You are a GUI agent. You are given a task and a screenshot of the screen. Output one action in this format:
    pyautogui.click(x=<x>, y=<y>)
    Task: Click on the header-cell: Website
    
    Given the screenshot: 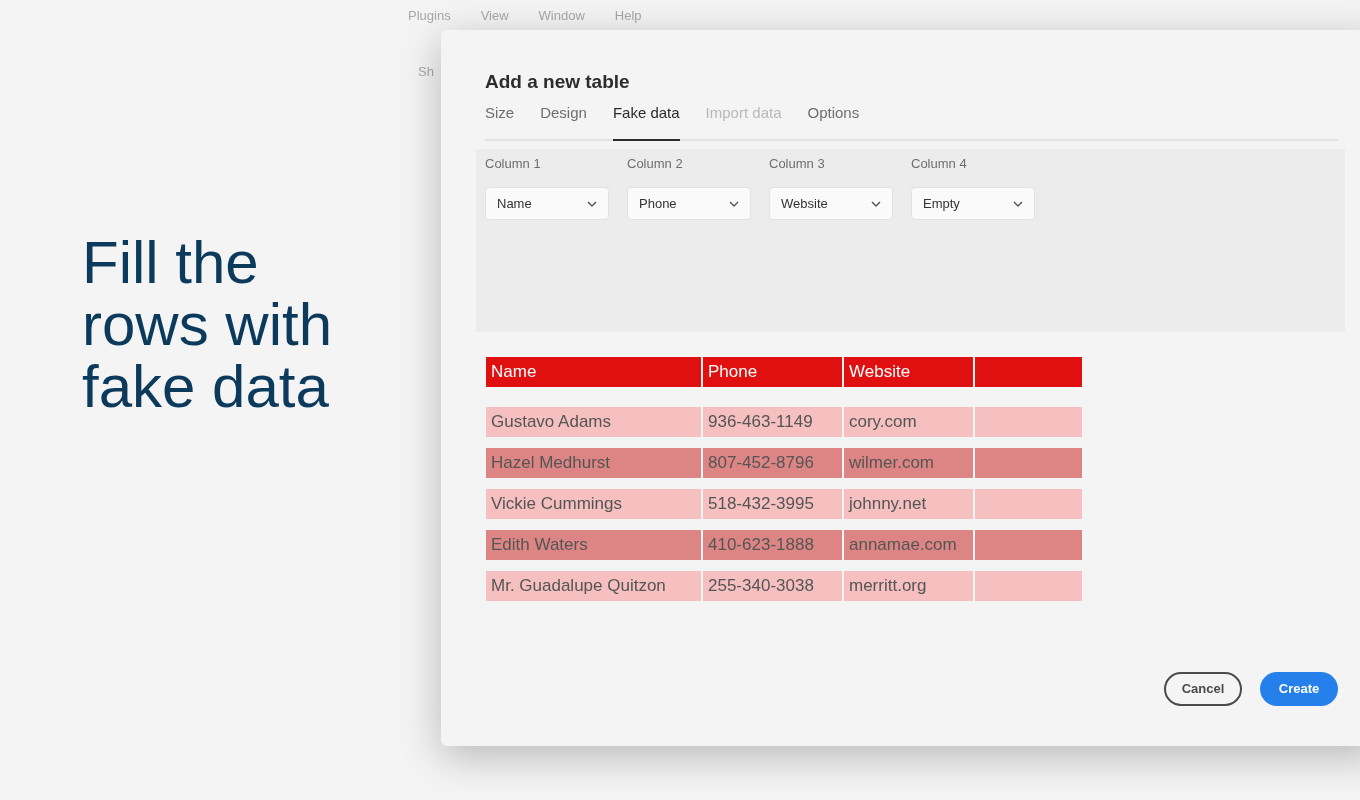 What is the action you would take?
    pyautogui.click(x=908, y=372)
    